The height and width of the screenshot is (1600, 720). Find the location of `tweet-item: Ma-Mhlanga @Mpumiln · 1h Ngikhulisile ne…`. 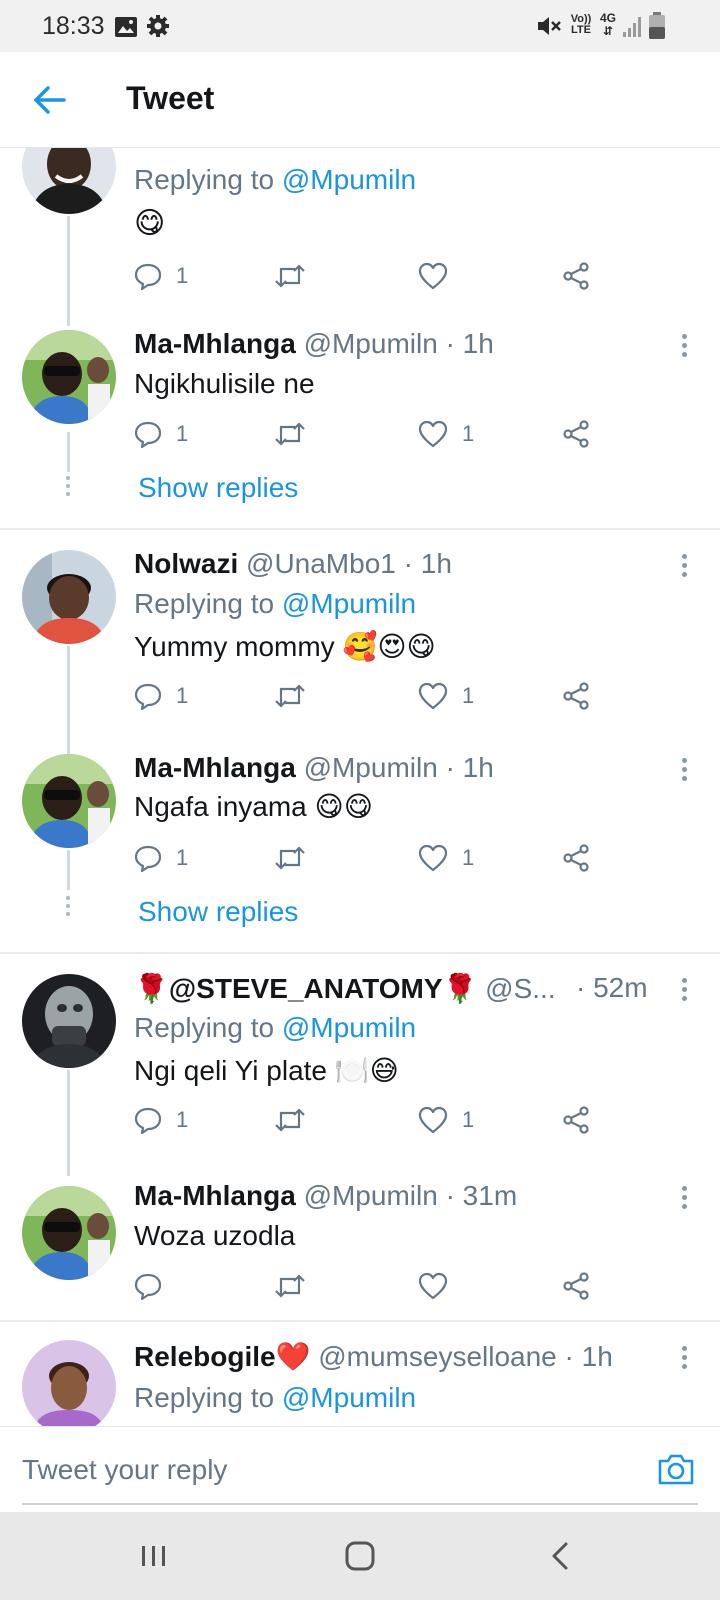

tweet-item: Ma-Mhlanga @Mpumiln · 1h Ngikhulisile ne… is located at coordinates (360, 422).